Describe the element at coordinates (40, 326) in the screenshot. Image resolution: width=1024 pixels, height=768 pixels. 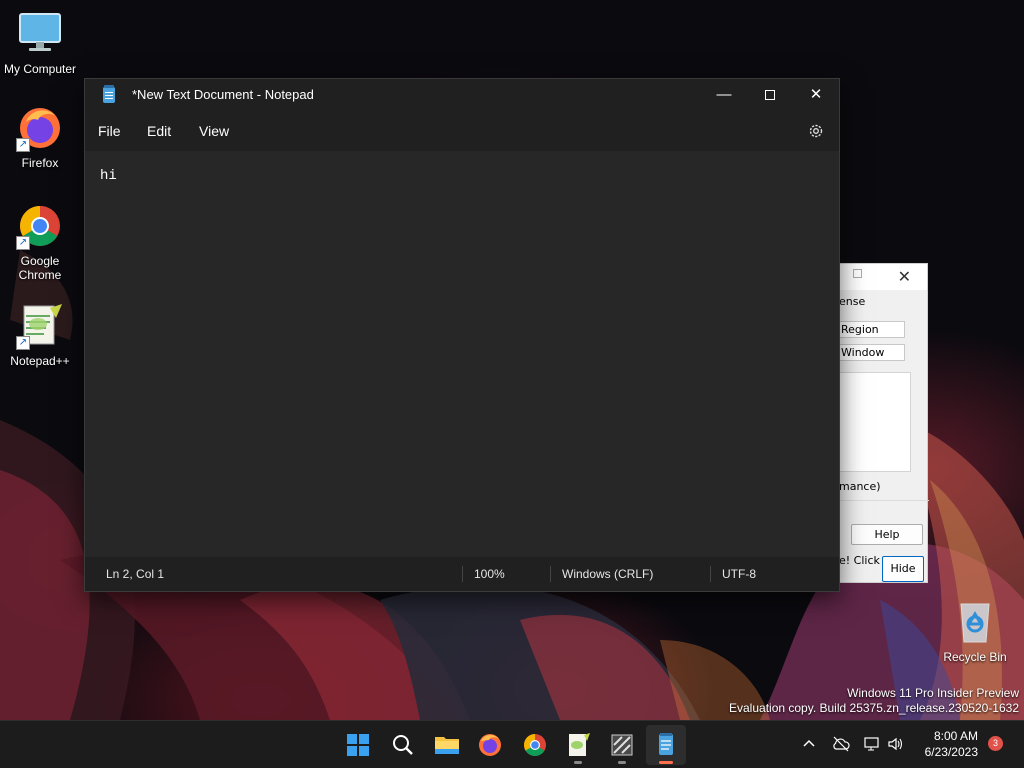
I see `notepadpp-icon: ↗` at that location.